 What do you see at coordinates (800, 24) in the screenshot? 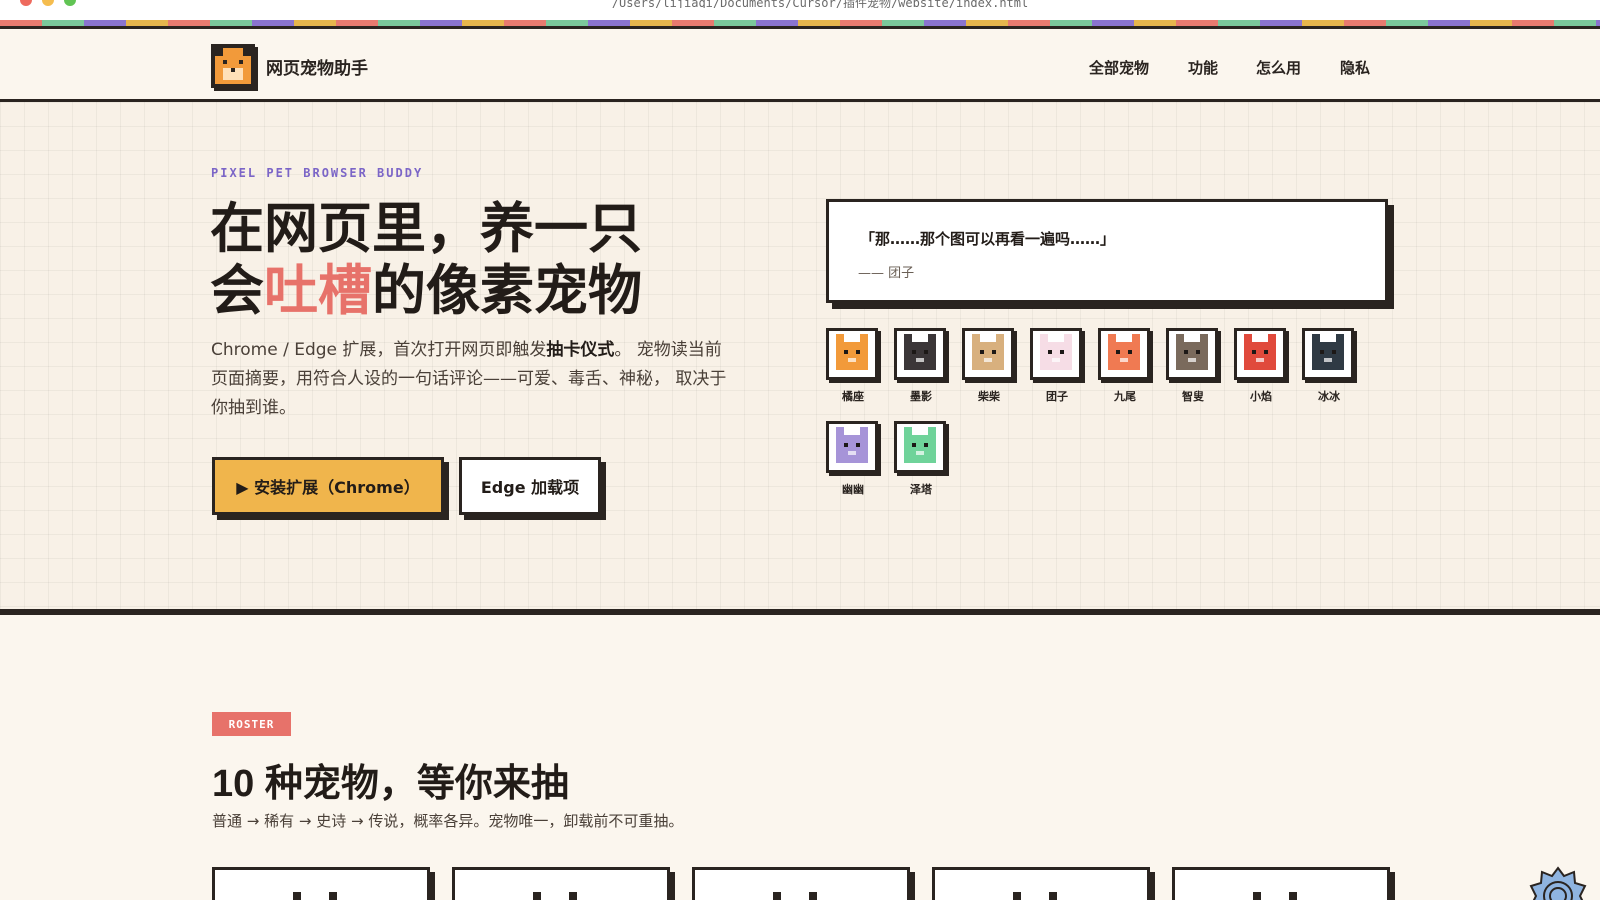
I see `rainbow-stripe` at bounding box center [800, 24].